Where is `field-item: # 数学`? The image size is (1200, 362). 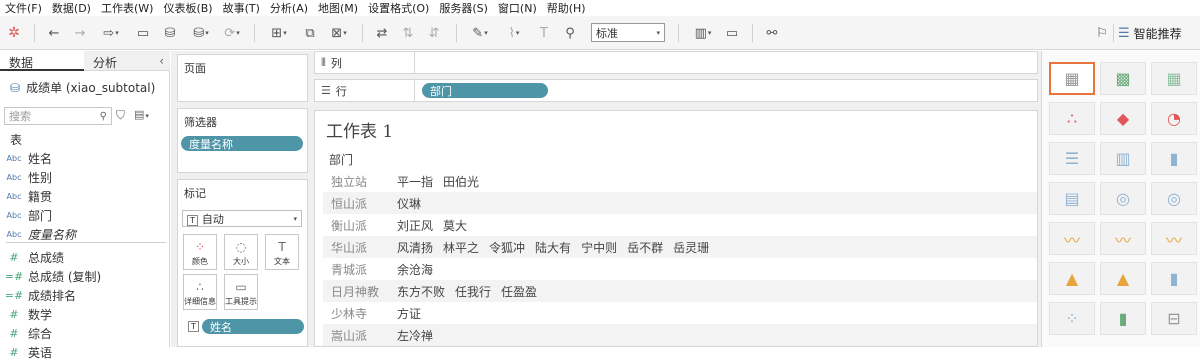
field-item: # 数学 is located at coordinates (85, 314).